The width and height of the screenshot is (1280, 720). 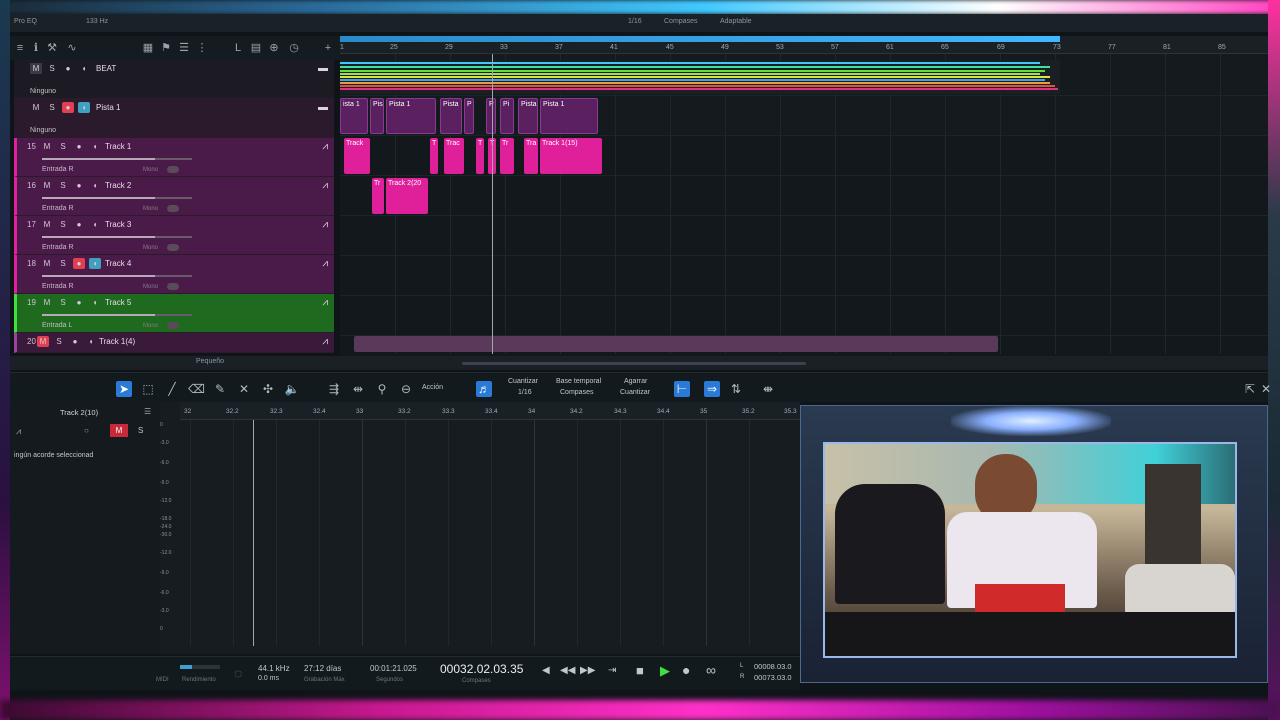 What do you see at coordinates (711, 670) in the screenshot?
I see `loop-icon: ∞` at bounding box center [711, 670].